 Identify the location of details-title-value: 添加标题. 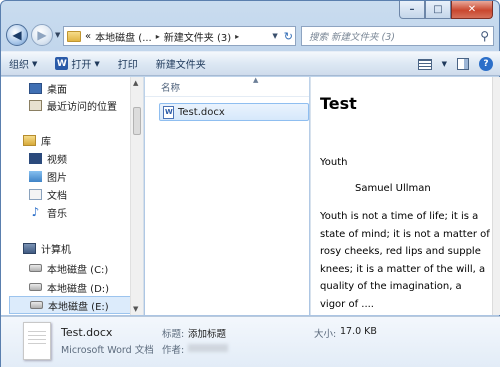
(207, 333).